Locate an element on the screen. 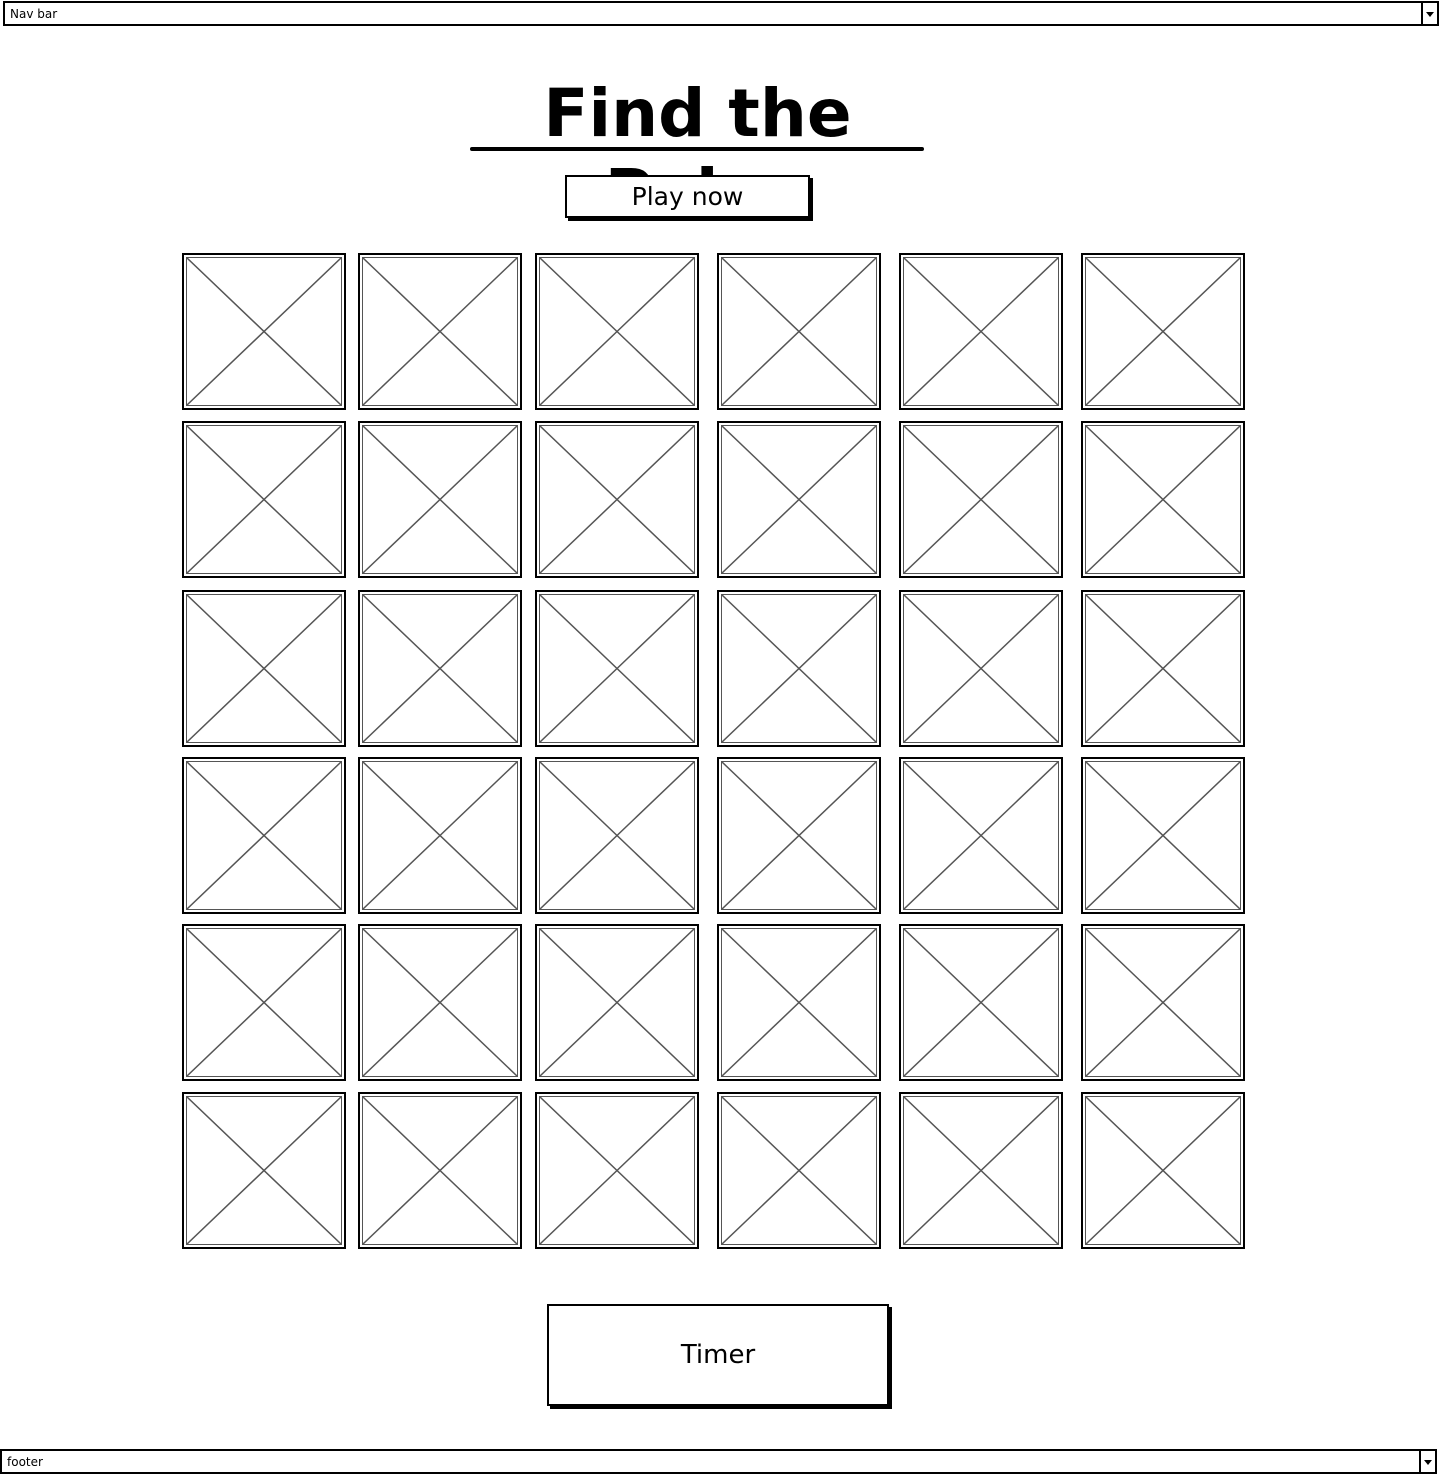 The width and height of the screenshot is (1441, 1476). play-now-button: Play now is located at coordinates (687, 196).